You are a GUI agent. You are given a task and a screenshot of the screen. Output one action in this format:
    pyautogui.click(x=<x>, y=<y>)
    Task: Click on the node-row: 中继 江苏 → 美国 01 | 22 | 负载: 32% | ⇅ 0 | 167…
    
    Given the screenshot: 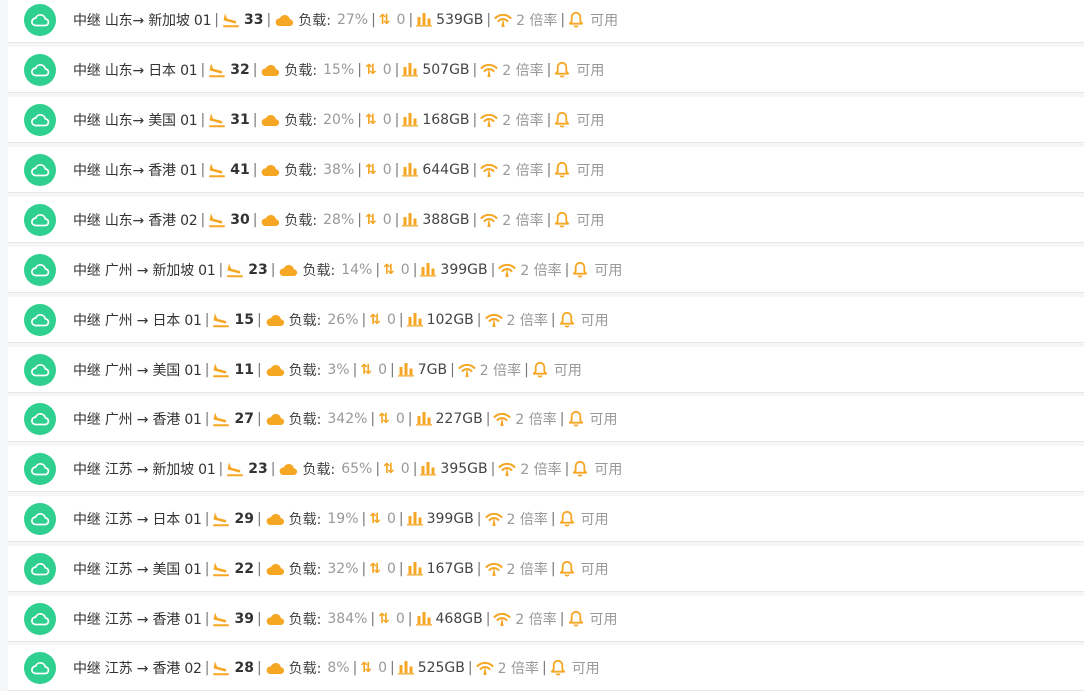 What is the action you would take?
    pyautogui.click(x=546, y=569)
    